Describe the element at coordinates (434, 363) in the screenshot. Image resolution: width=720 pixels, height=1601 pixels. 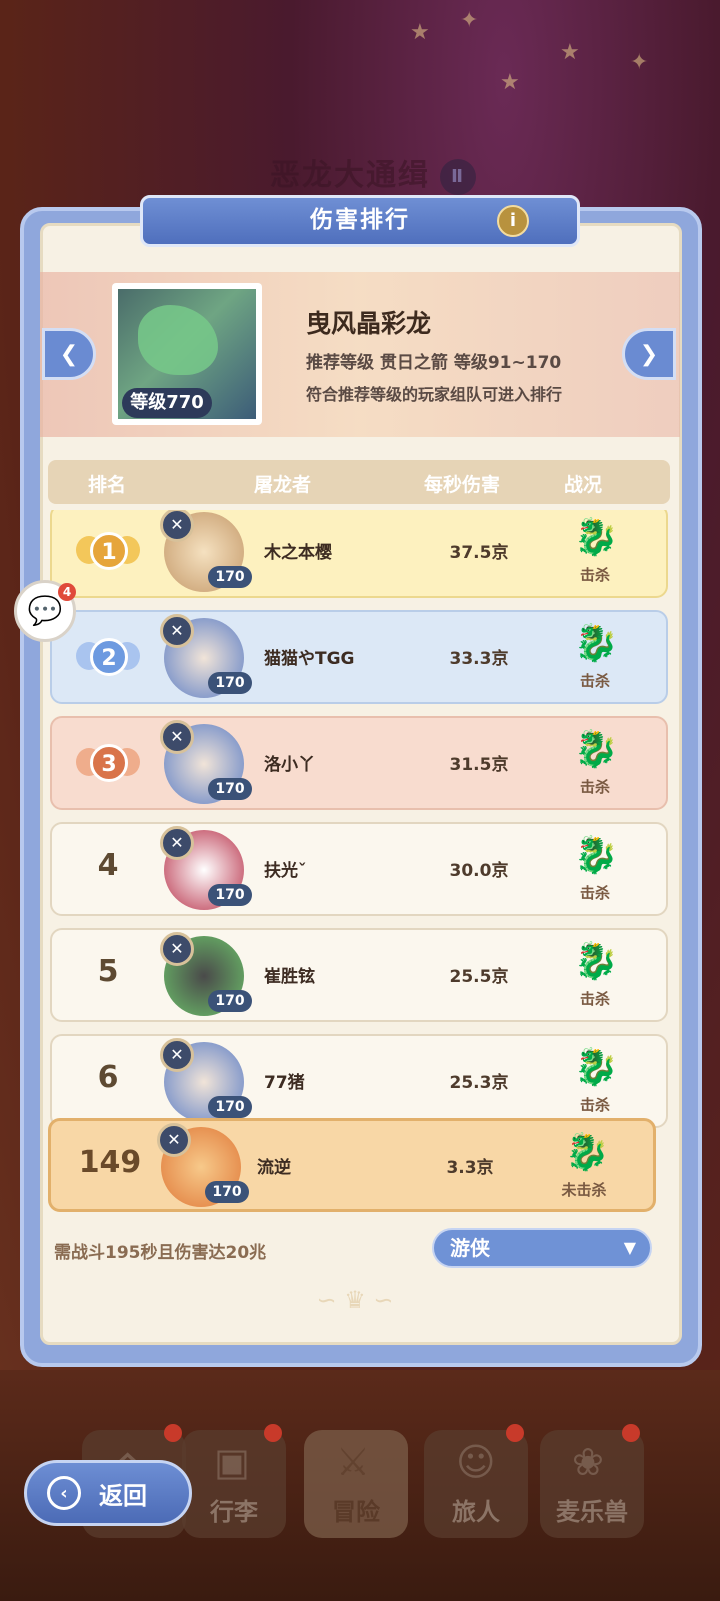
I see `boss-recommend: 推荐等级 贯日之箭 等级91~170` at that location.